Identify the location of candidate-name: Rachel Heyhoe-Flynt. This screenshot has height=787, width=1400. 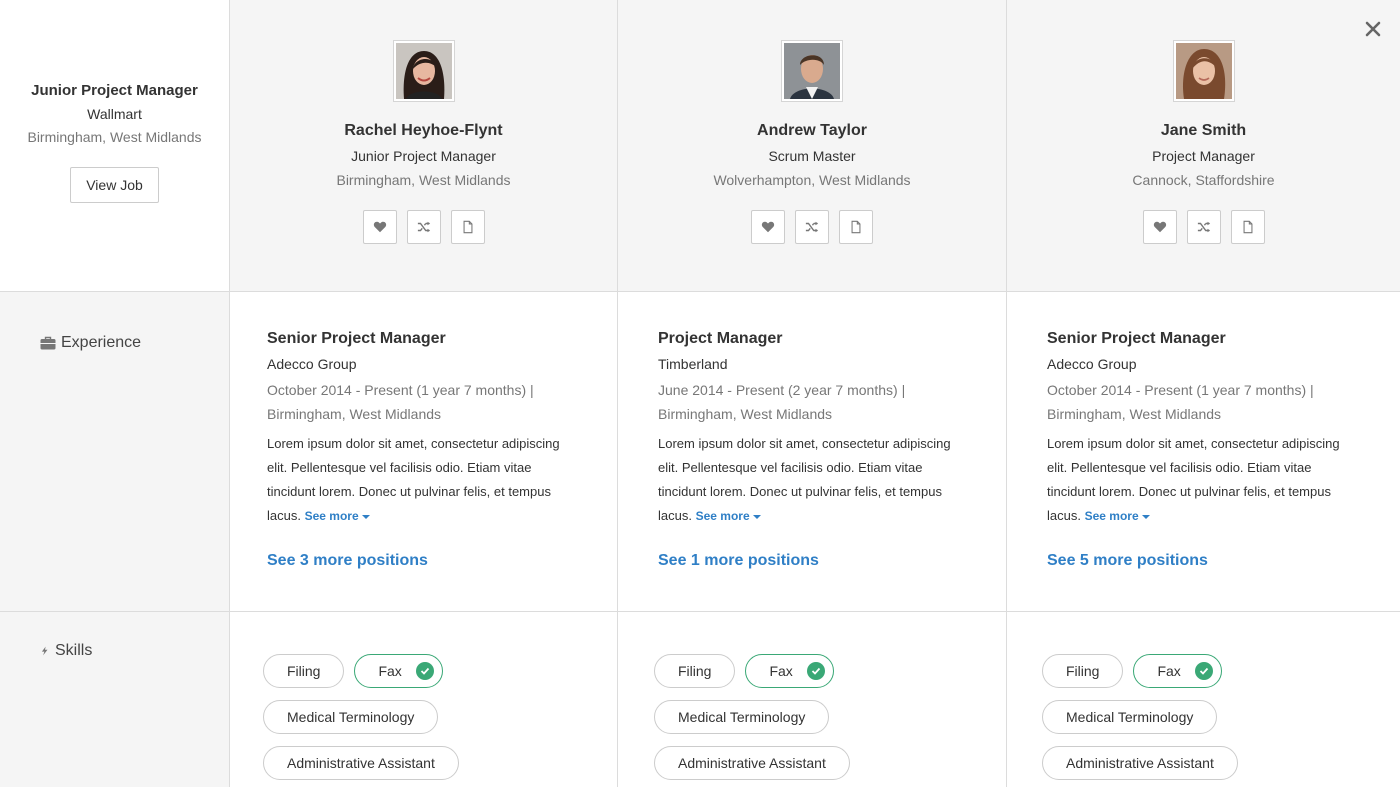
(423, 131).